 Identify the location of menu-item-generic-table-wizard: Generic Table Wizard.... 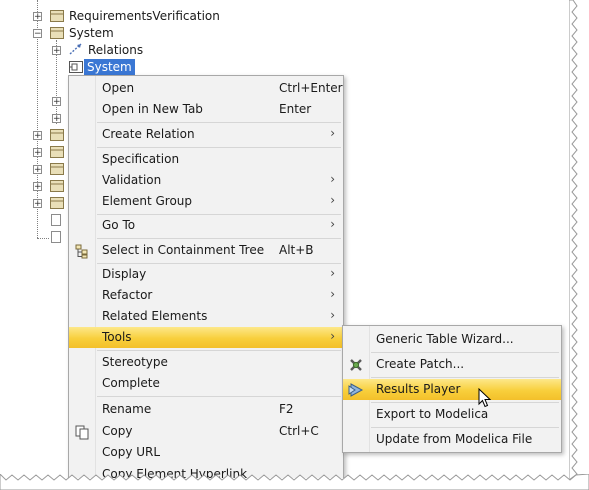
(452, 339).